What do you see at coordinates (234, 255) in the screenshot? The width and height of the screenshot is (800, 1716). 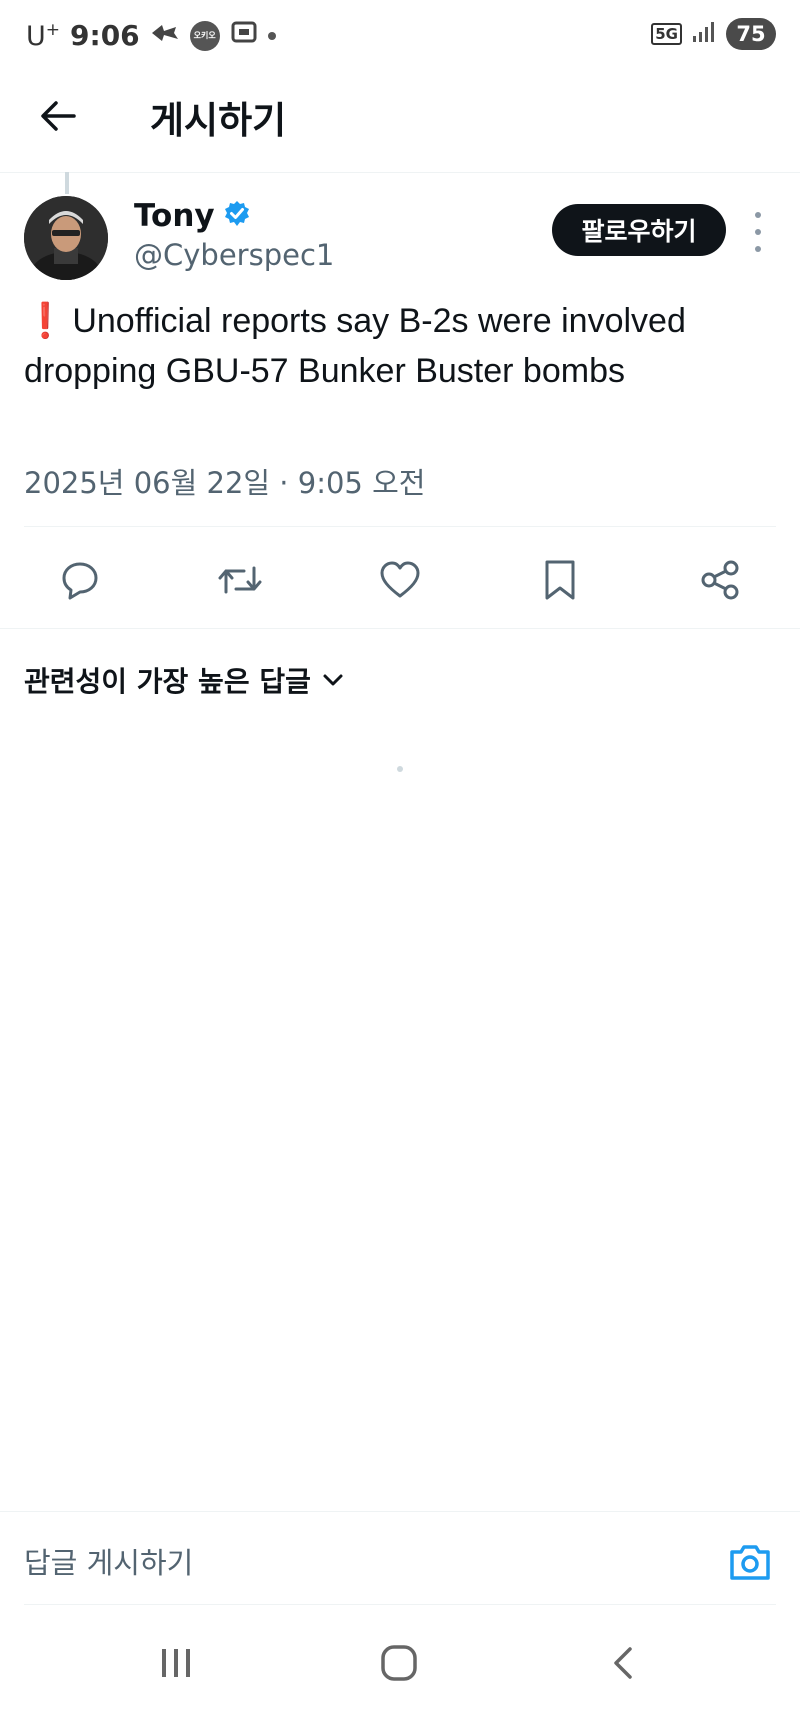 I see `author-handle: @Cyberspec1` at bounding box center [234, 255].